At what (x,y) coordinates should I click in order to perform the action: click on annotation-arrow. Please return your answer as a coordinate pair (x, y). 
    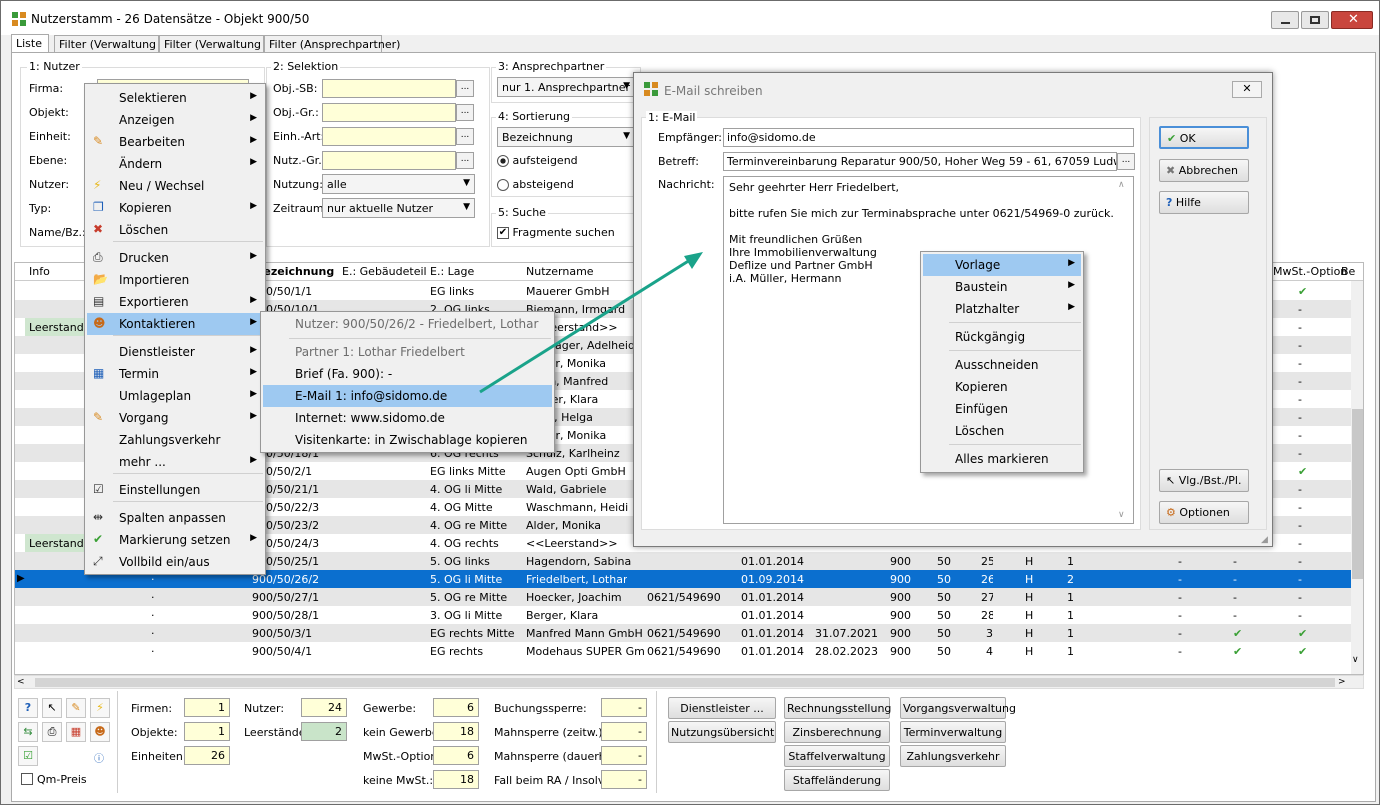
    Looking at the image, I should click on (591, 323).